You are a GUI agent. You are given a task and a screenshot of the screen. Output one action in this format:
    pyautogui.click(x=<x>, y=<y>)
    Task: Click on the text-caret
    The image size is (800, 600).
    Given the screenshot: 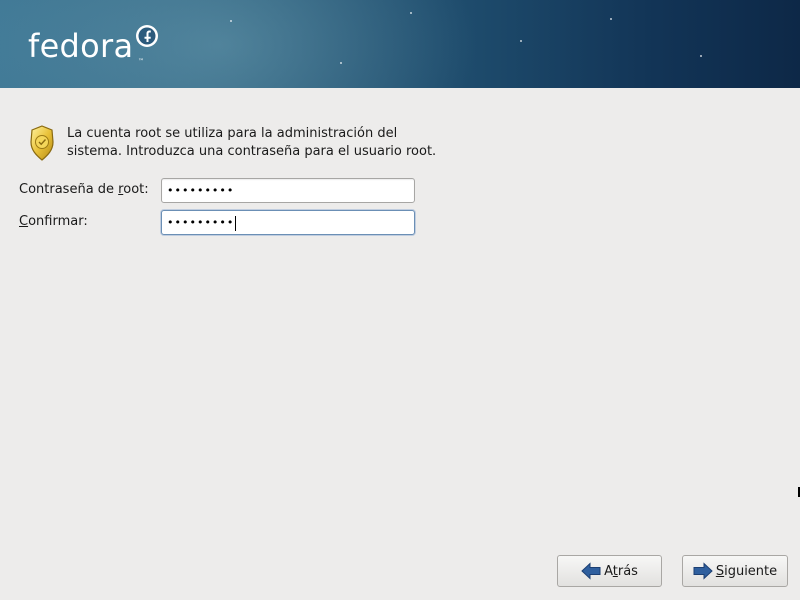 What is the action you would take?
    pyautogui.click(x=236, y=223)
    